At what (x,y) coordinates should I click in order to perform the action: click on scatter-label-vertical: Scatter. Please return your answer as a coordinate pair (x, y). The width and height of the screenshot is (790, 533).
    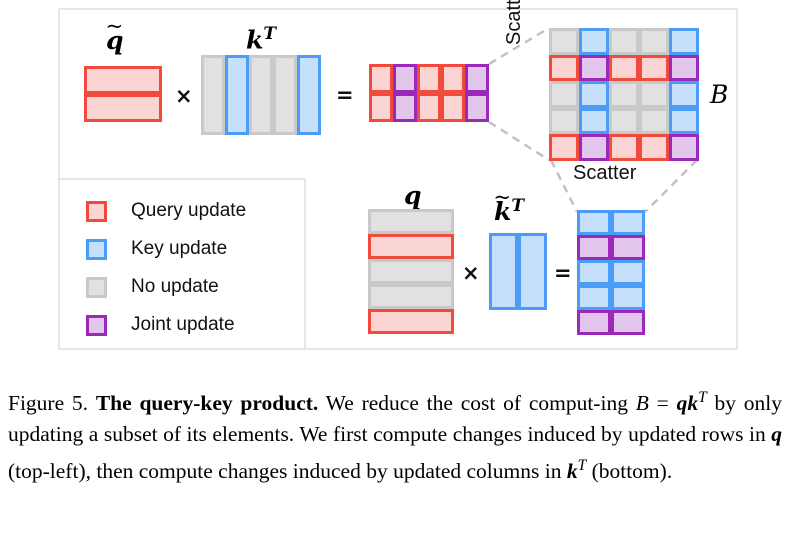
    Looking at the image, I should click on (514, 22).